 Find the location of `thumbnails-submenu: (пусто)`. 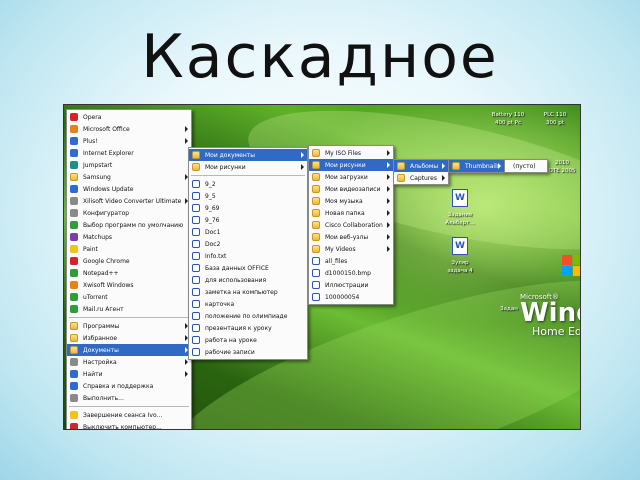

thumbnails-submenu: (пусто) is located at coordinates (526, 166).